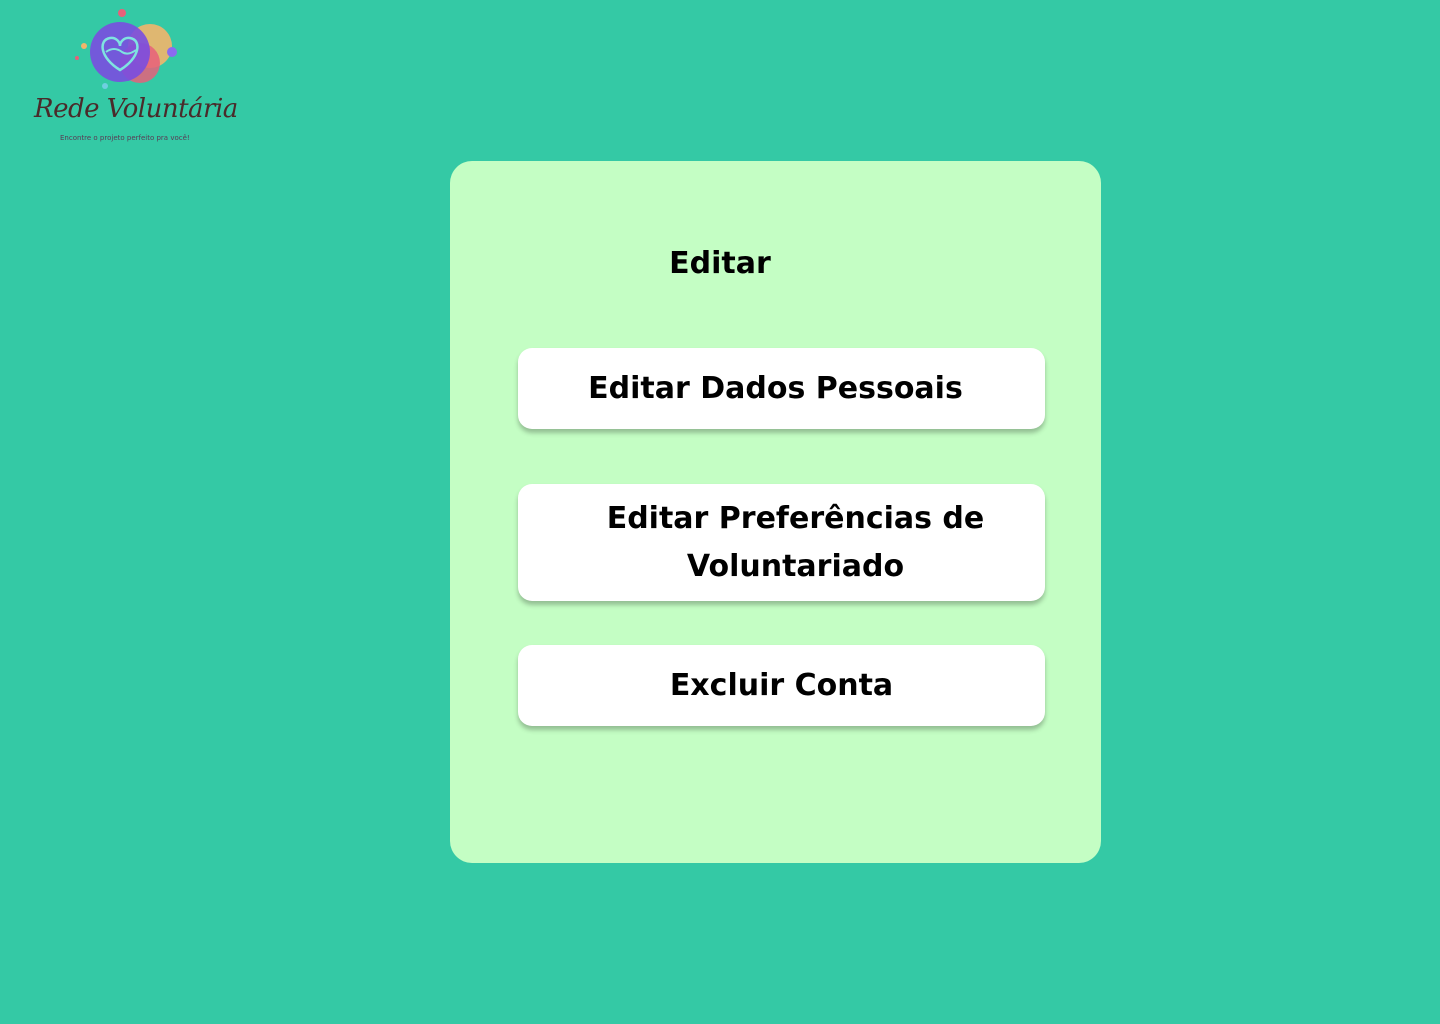 The width and height of the screenshot is (1440, 1024). What do you see at coordinates (795, 542) in the screenshot?
I see `edit-volunteer-preferences-label: Editar Preferências de Voluntariado` at bounding box center [795, 542].